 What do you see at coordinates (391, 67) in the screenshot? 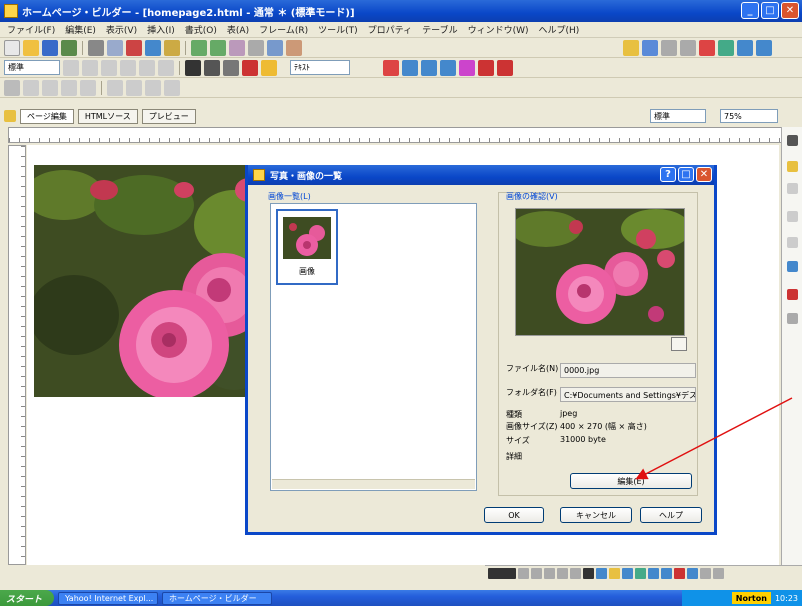
I see `insert-image-icon` at bounding box center [391, 67].